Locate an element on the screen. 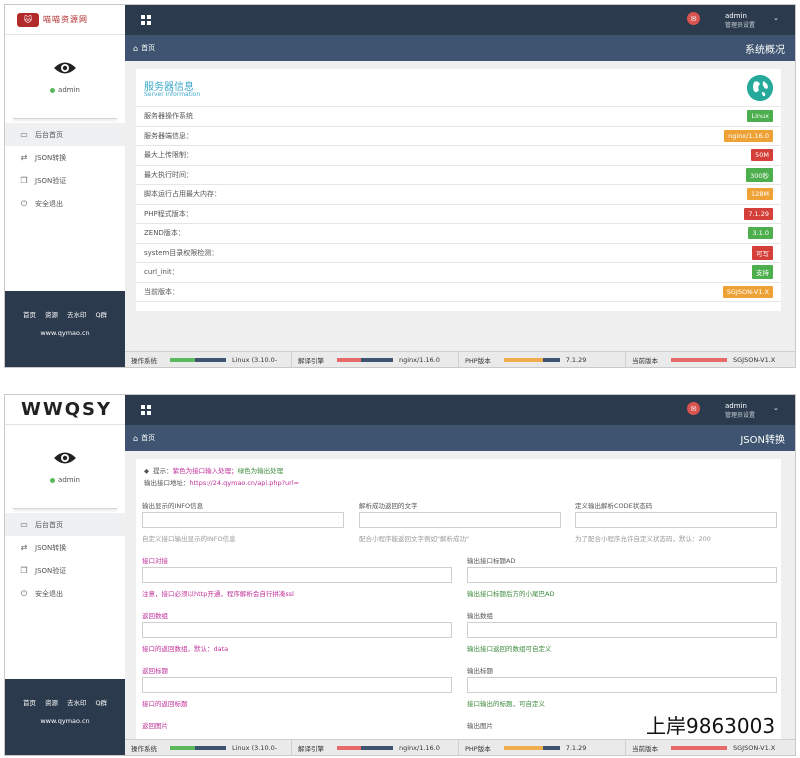 The image size is (800, 758). breadcrumb-label: 首页 is located at coordinates (148, 438).